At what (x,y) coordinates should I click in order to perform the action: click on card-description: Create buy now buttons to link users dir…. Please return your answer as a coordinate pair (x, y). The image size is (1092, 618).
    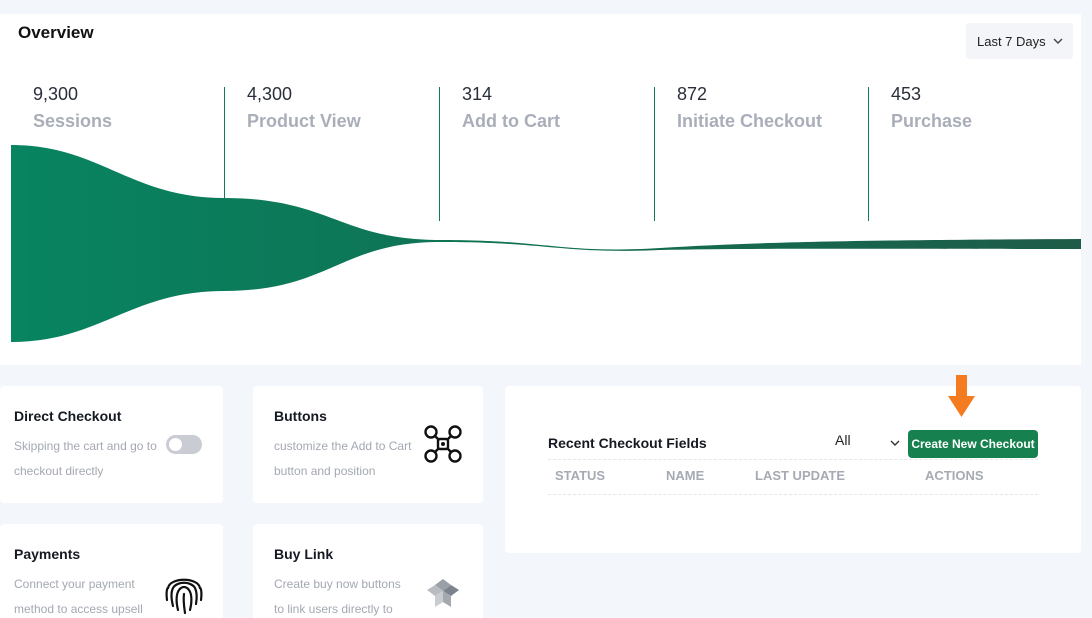
    Looking at the image, I should click on (337, 596).